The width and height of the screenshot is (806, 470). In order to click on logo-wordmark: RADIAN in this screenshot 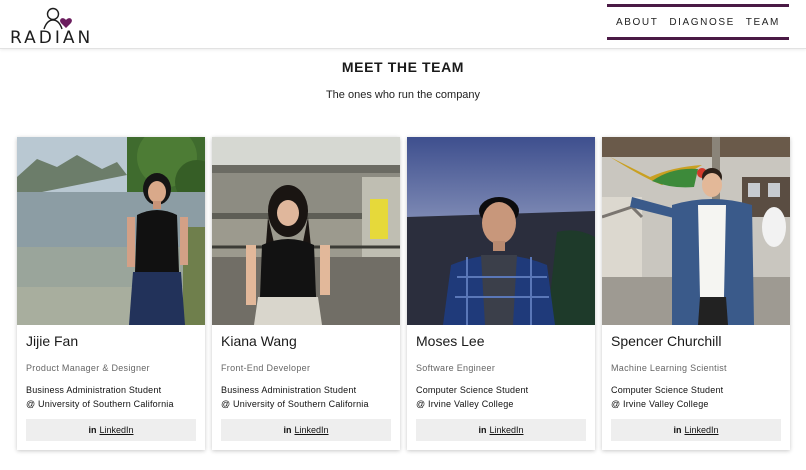, I will do `click(52, 38)`.